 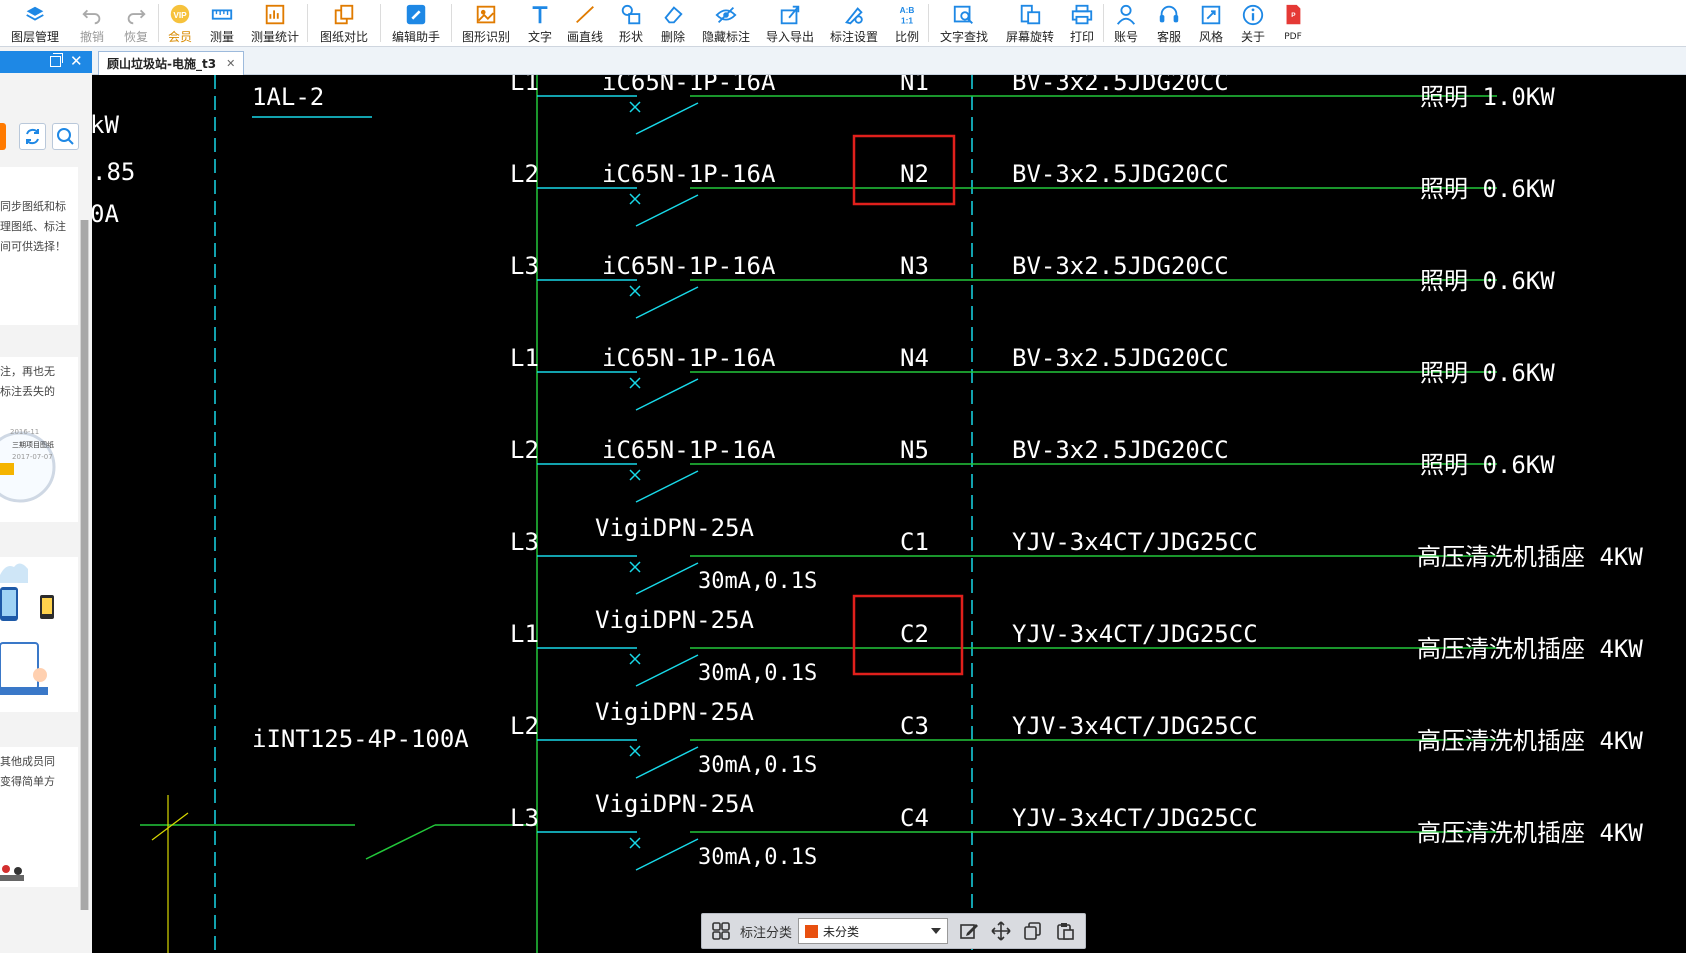 What do you see at coordinates (969, 931) in the screenshot?
I see `edit-annotation-icon` at bounding box center [969, 931].